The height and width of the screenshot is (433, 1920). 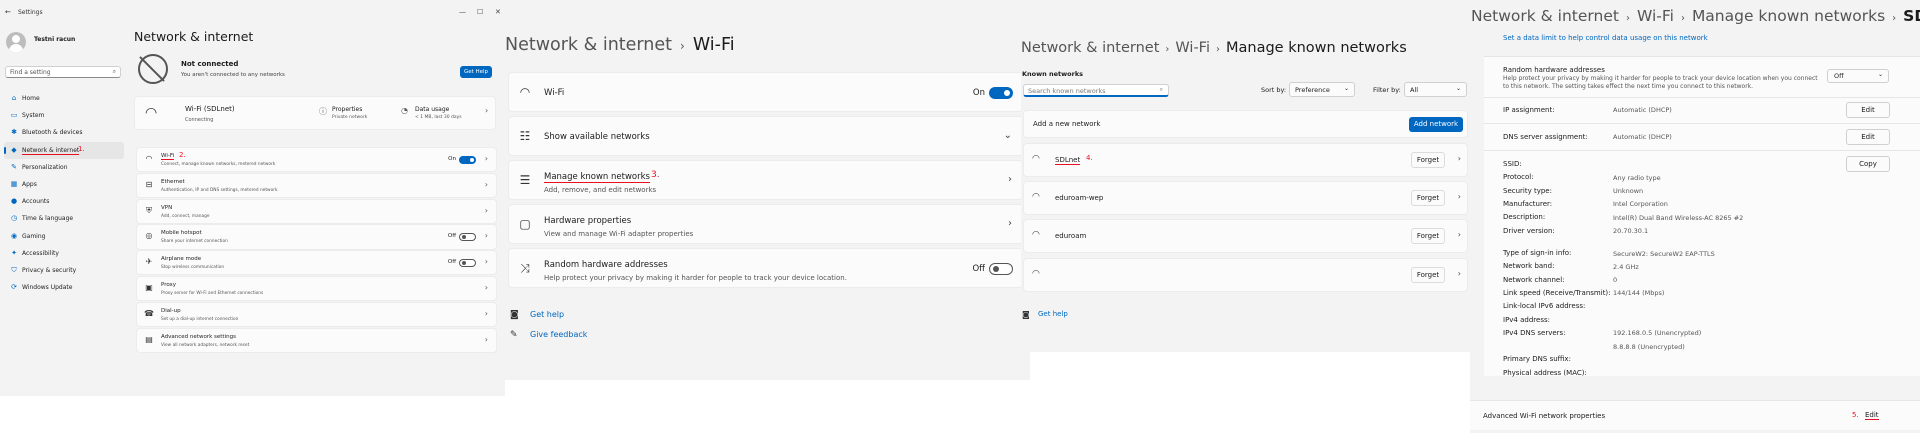 I want to click on sidebar-item-accessibility: ✦ Accessibility, so click(x=64, y=253).